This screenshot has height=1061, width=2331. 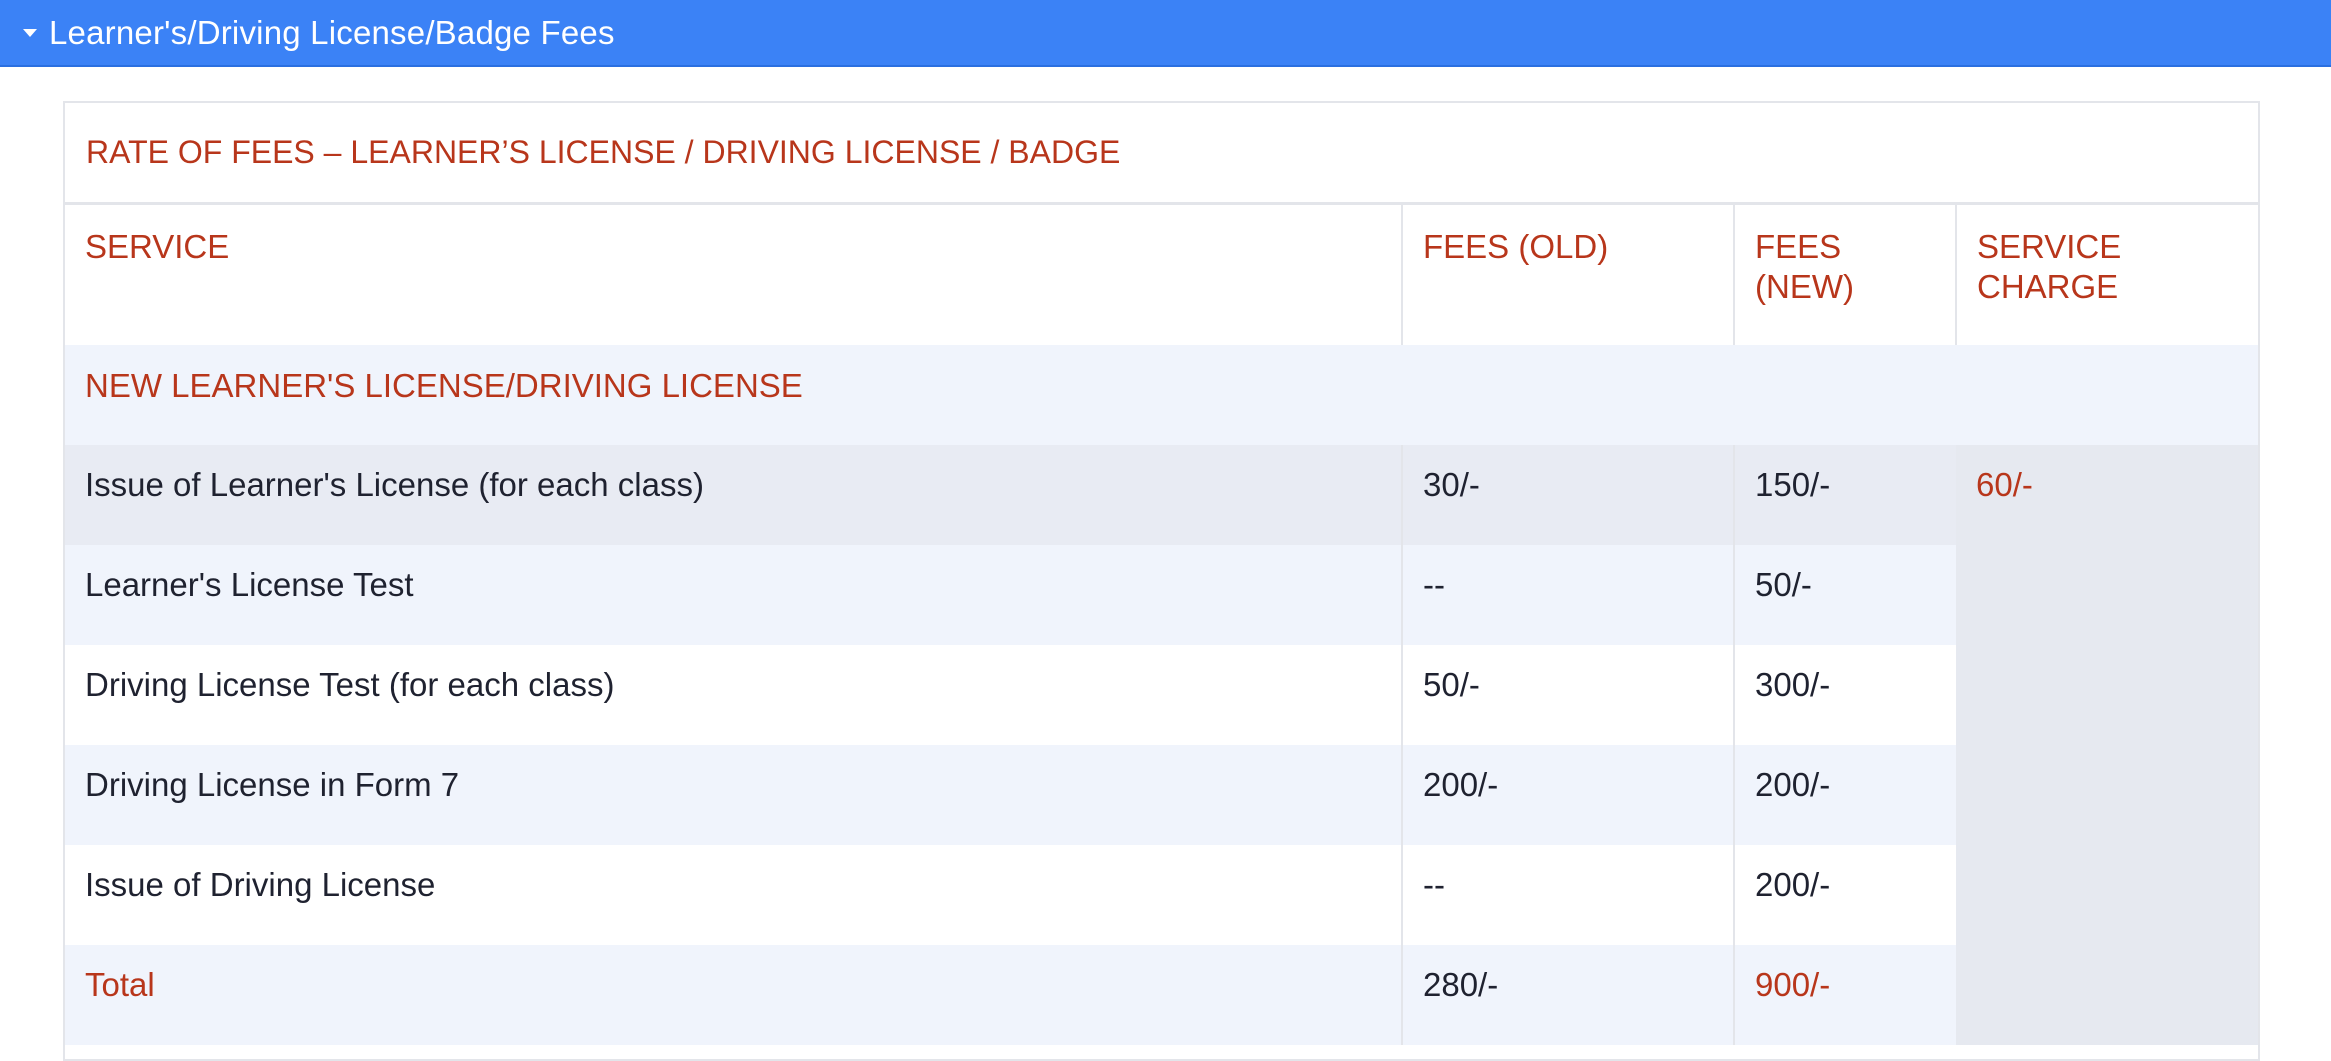 What do you see at coordinates (30, 32) in the screenshot?
I see `caret-down-icon` at bounding box center [30, 32].